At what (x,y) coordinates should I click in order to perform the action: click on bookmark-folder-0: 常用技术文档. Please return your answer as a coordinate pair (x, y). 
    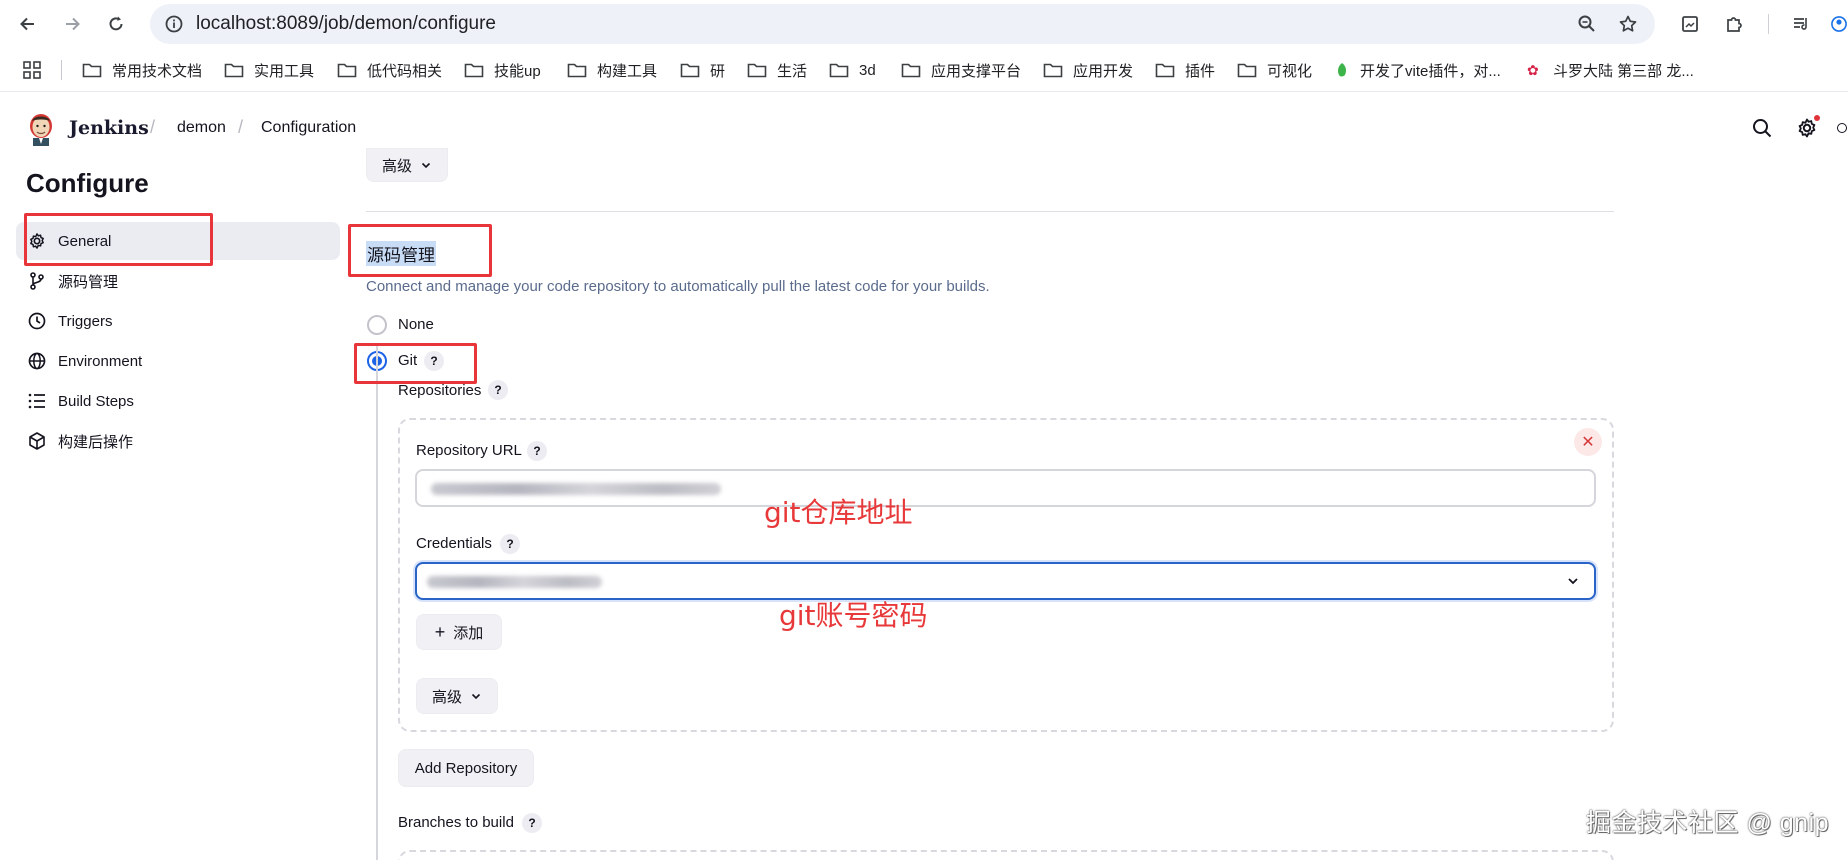
    Looking at the image, I should click on (142, 70).